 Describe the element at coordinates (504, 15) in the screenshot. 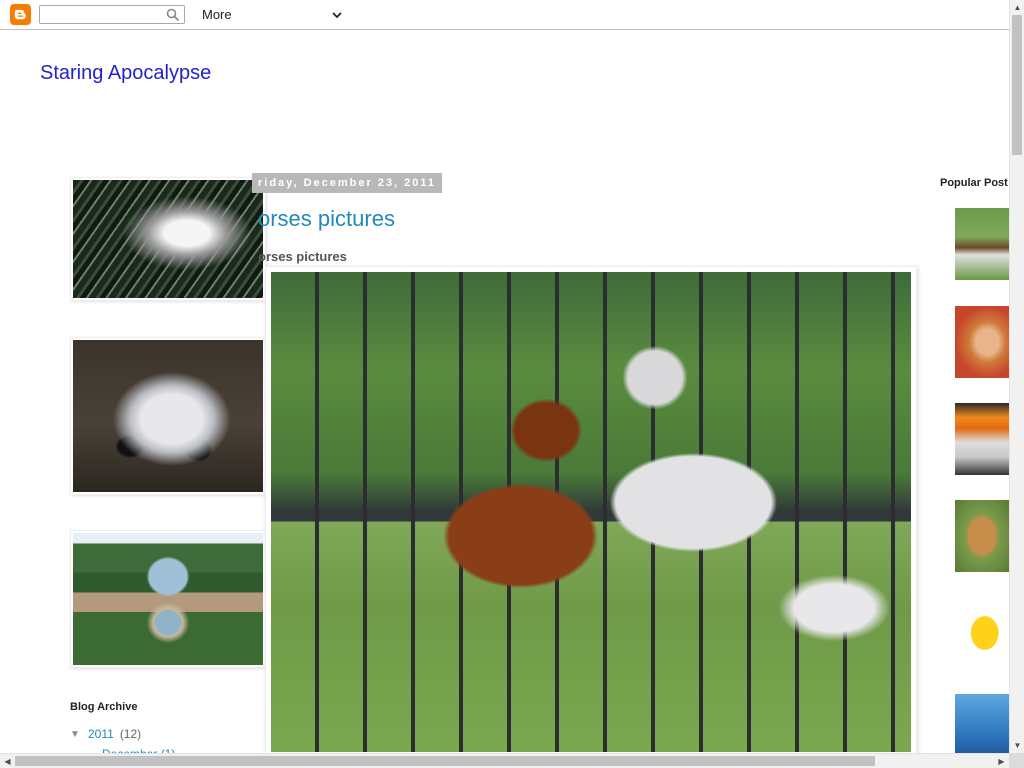

I see `blogger-navbar: More` at that location.